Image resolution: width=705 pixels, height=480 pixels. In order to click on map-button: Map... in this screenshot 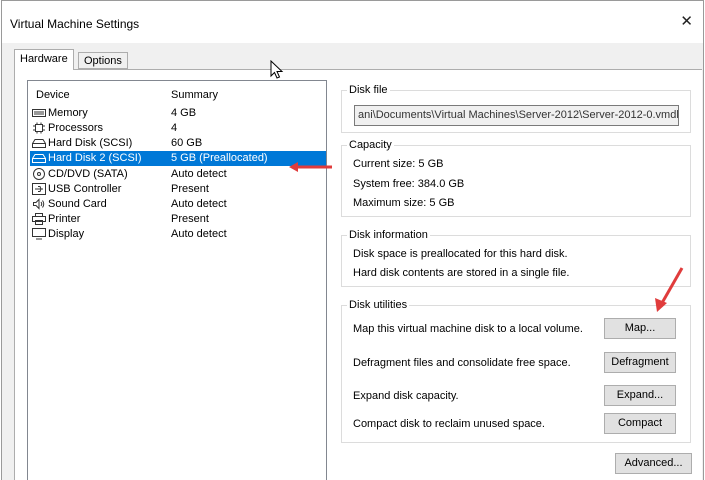, I will do `click(640, 328)`.